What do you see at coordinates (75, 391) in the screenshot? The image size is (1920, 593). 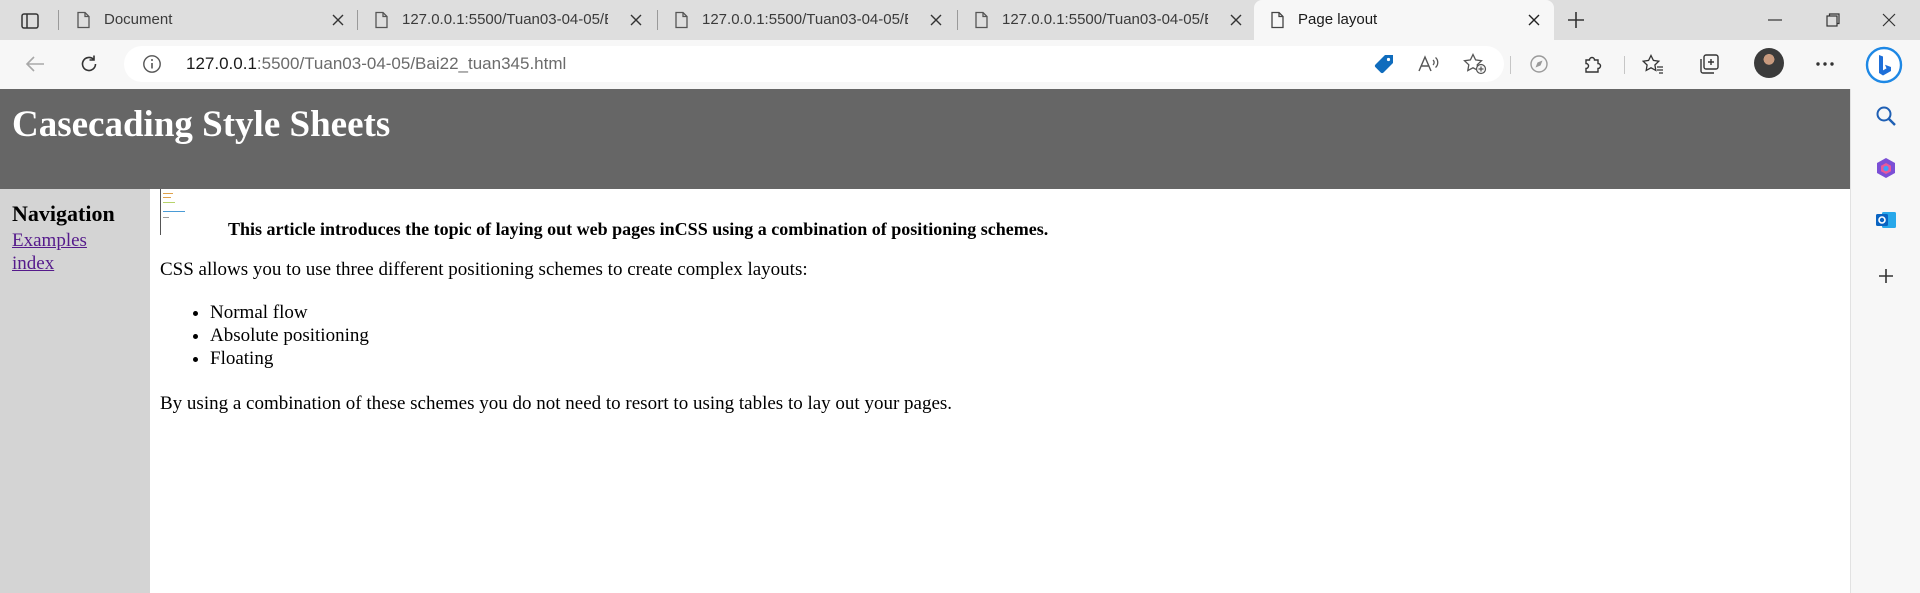 I see `nav-column: Navigation Examples index` at bounding box center [75, 391].